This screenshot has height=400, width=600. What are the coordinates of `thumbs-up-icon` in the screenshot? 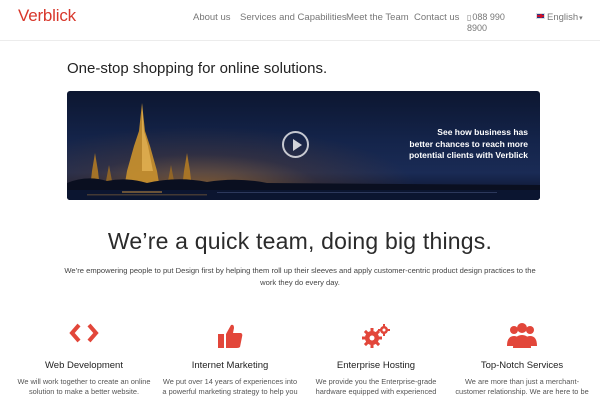 It's located at (230, 337).